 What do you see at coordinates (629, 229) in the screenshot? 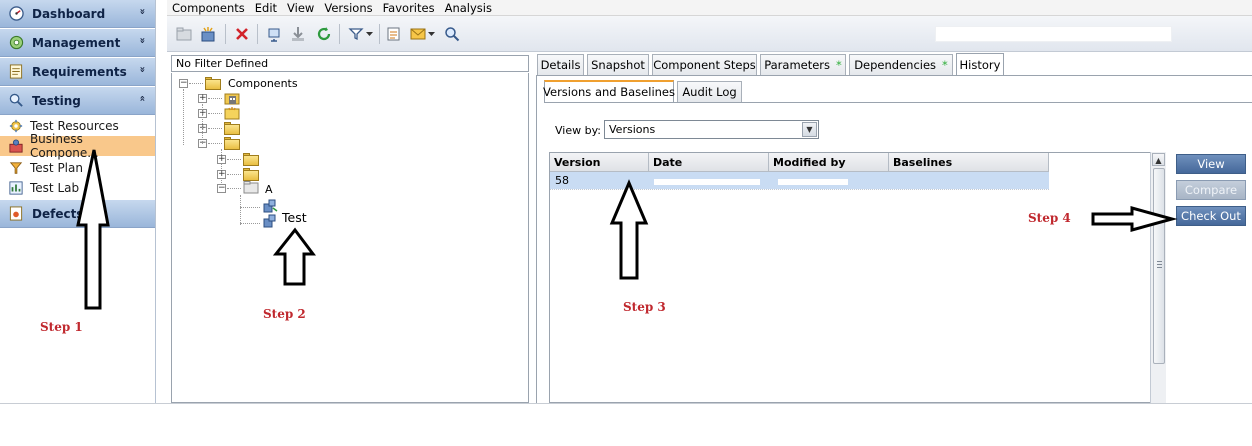
I see `step3-arrow` at bounding box center [629, 229].